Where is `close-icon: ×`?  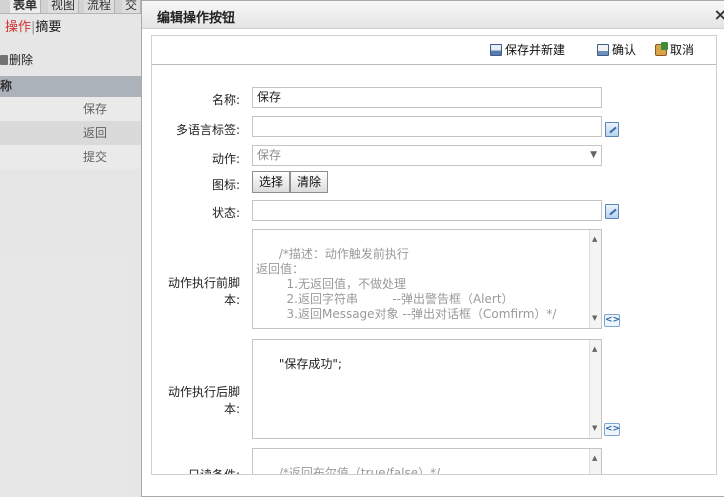
close-icon: × is located at coordinates (719, 14).